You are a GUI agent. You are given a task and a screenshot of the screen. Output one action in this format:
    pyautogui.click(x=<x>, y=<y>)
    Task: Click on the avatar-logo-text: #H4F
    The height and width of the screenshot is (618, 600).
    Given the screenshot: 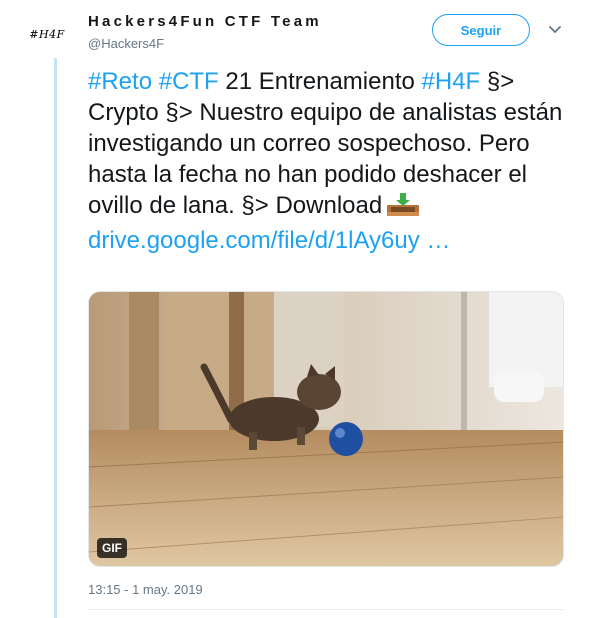 What is the action you would take?
    pyautogui.click(x=47, y=34)
    